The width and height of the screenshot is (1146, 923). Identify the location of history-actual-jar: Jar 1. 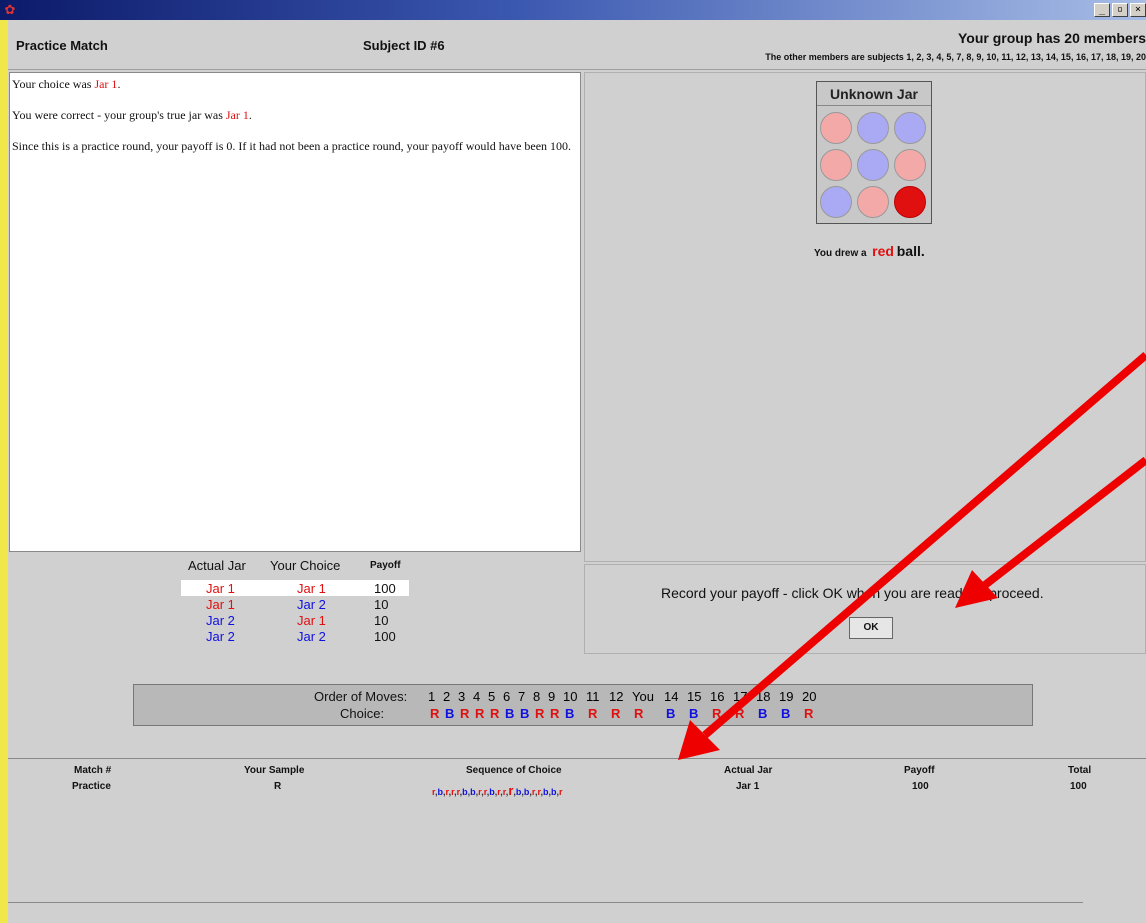
(748, 786).